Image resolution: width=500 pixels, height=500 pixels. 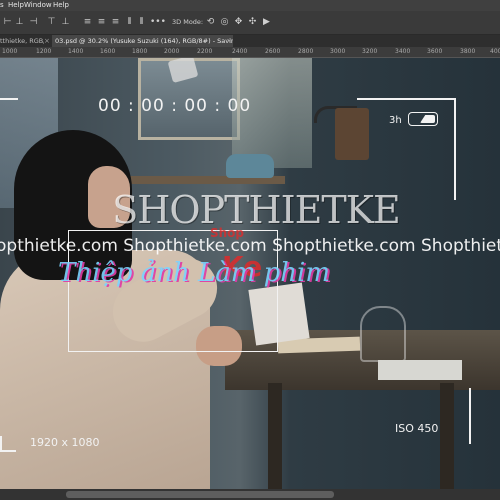 I want to click on frame-corner-bottom-right, so click(x=463, y=416).